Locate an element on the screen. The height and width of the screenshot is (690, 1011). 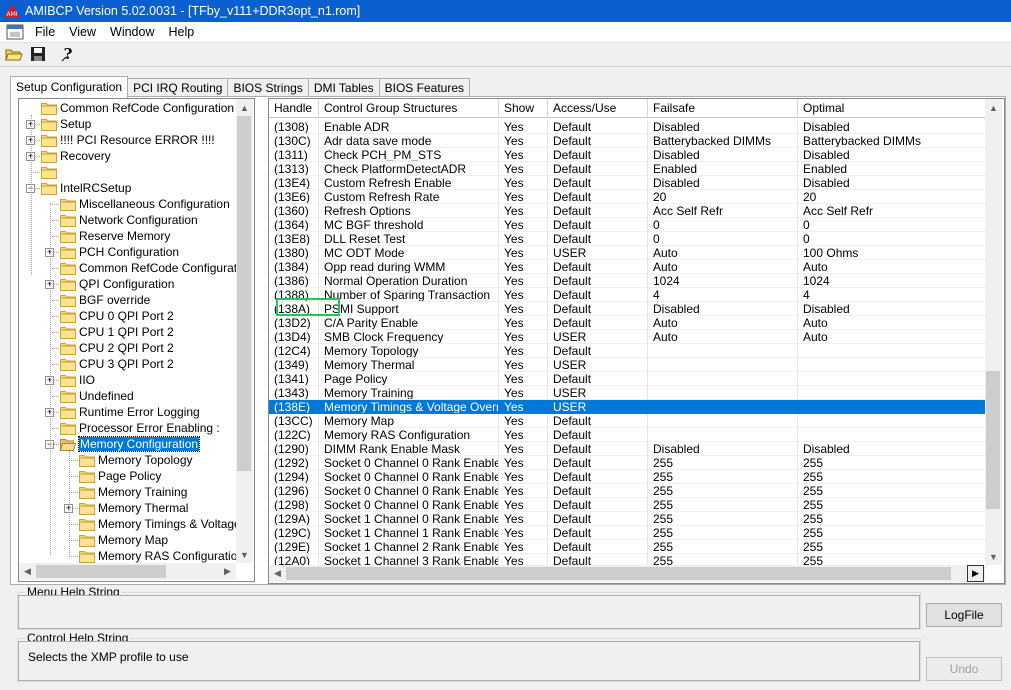
table-cell: 1024 is located at coordinates (892, 281).